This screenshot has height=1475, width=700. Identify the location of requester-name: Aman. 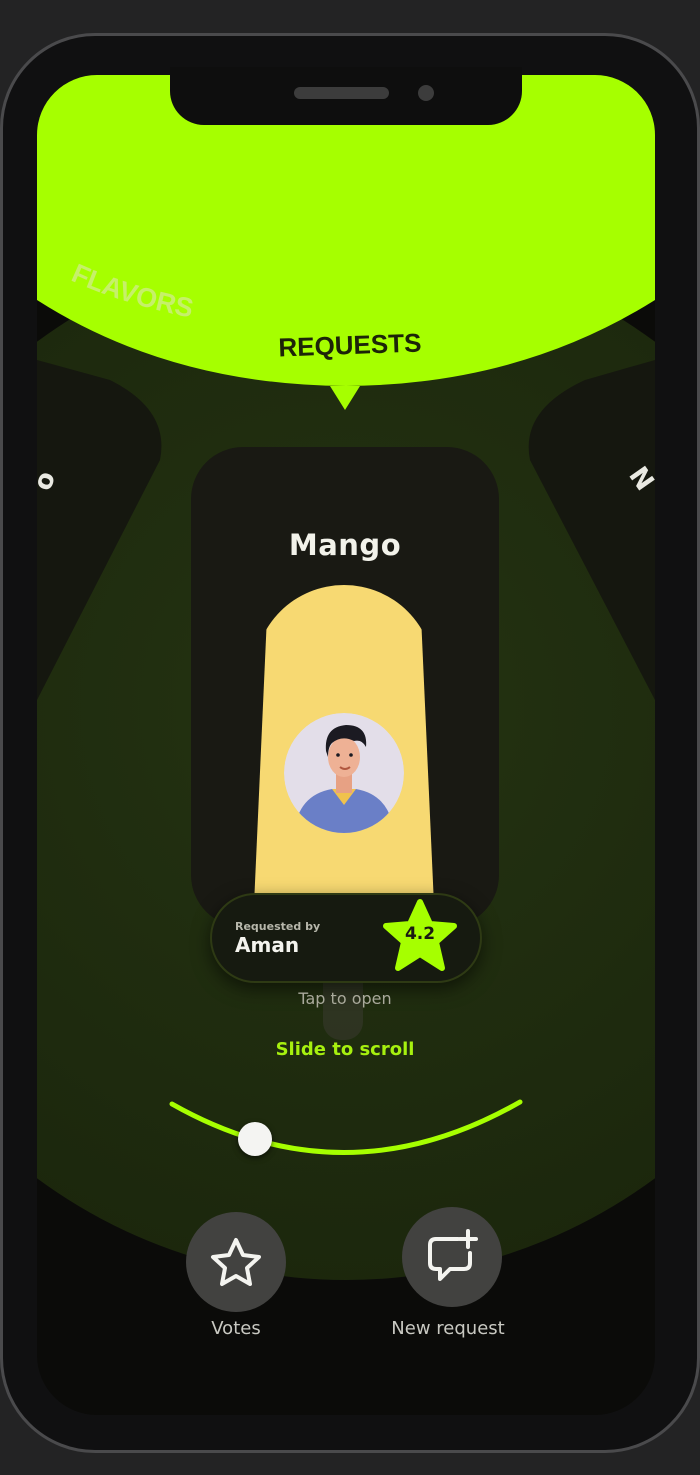
(267, 945).